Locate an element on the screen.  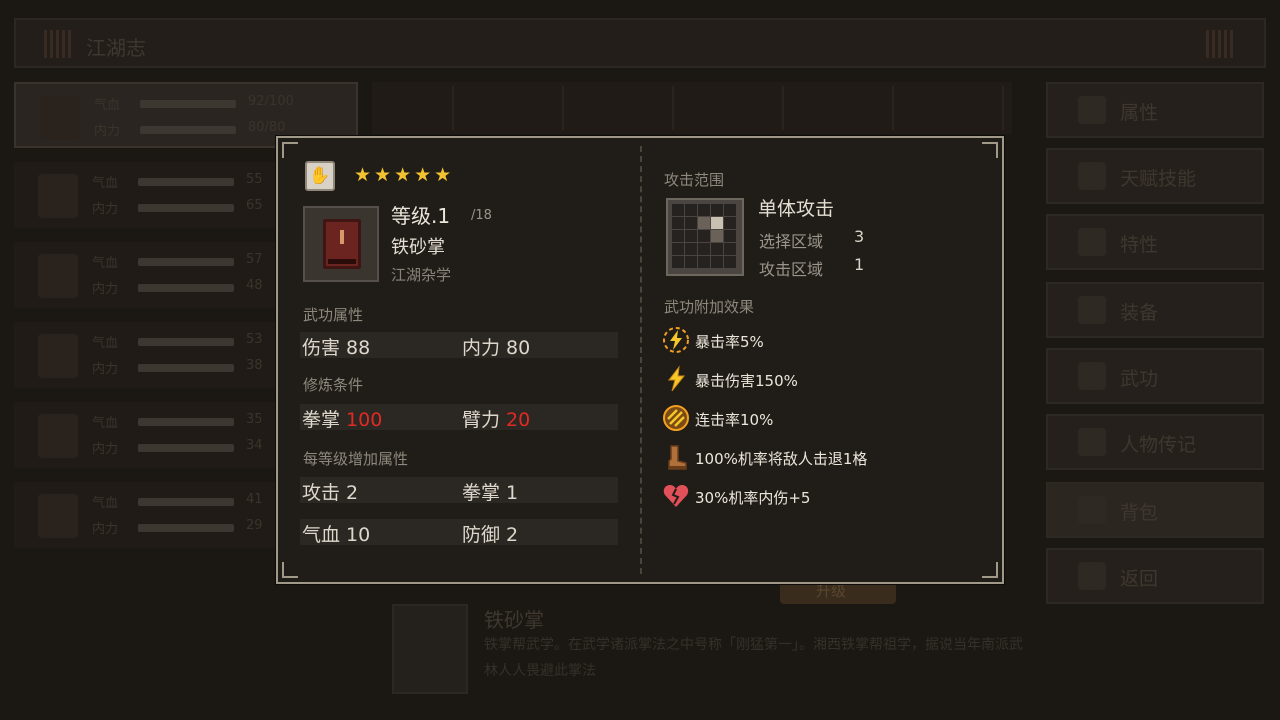
effect-text: 暴击伤害150% is located at coordinates (746, 381).